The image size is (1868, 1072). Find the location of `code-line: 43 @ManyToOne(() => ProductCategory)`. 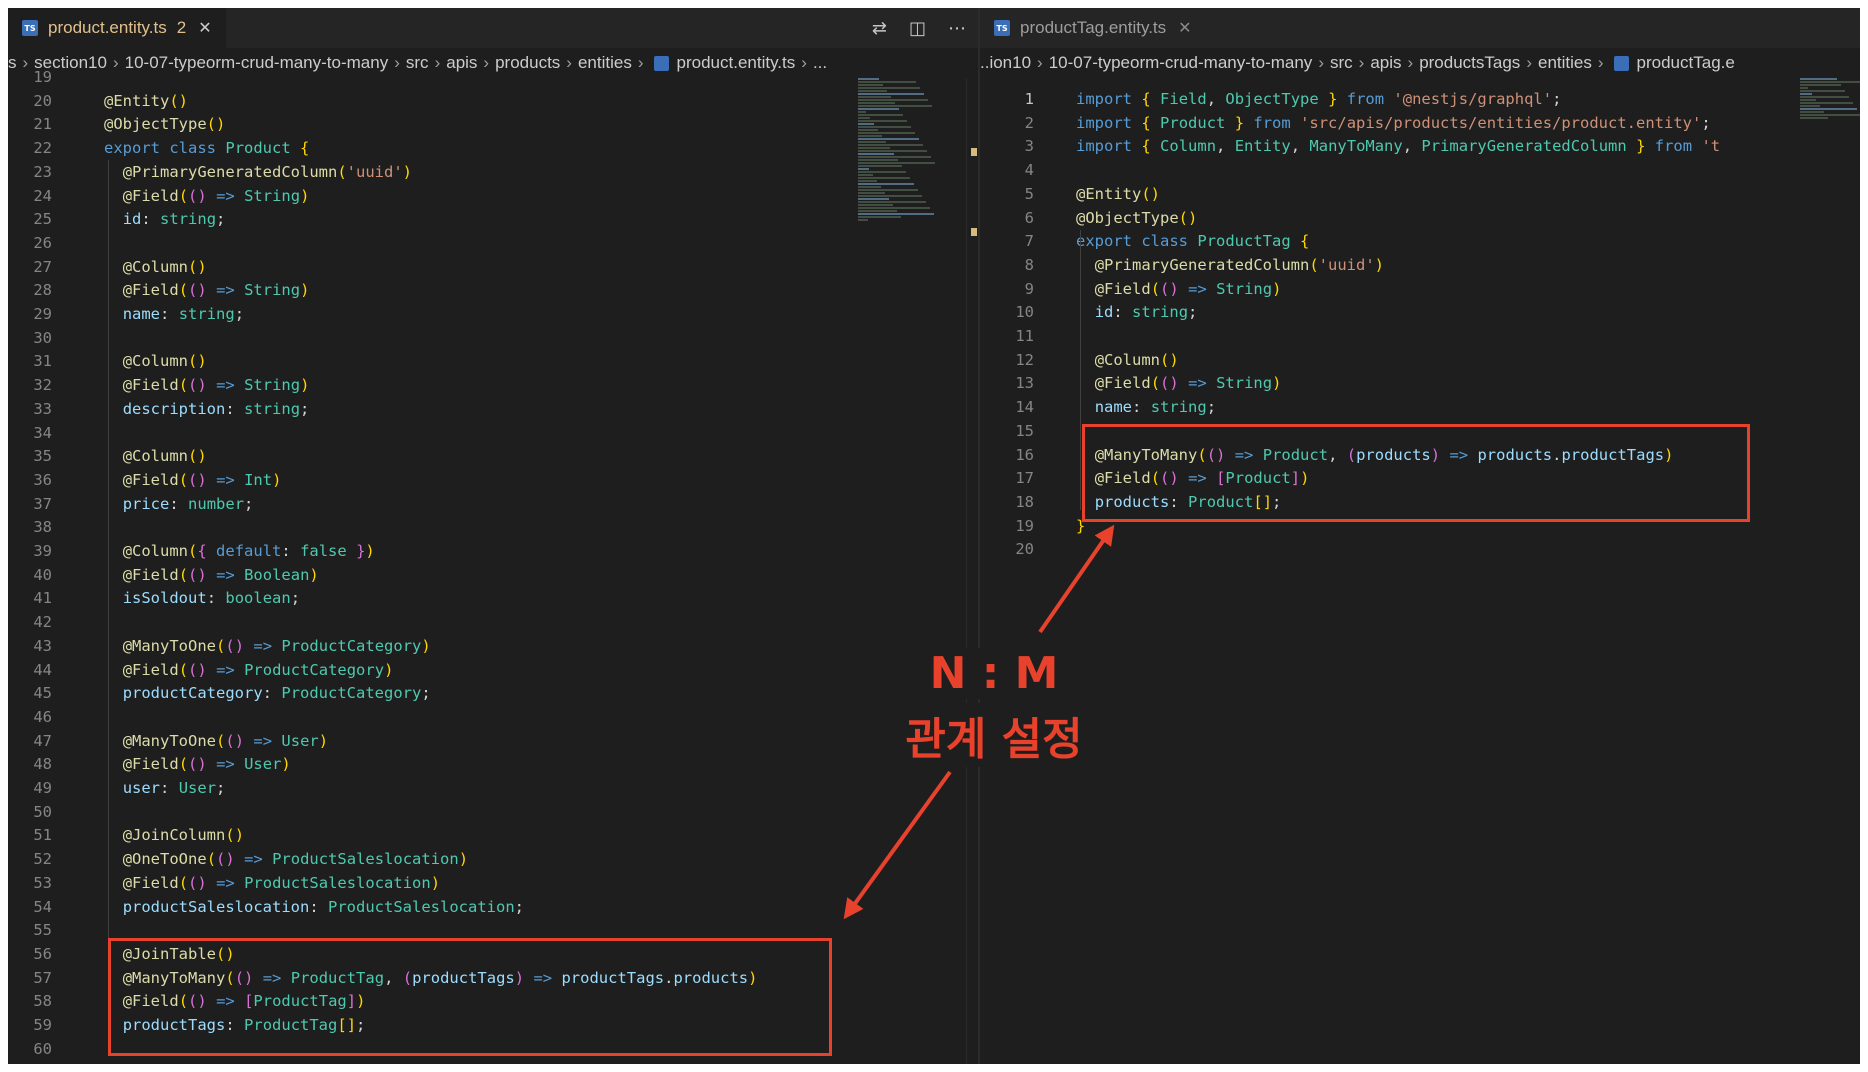

code-line: 43 @ManyToOne(() => ProductCategory) is located at coordinates (494, 647).